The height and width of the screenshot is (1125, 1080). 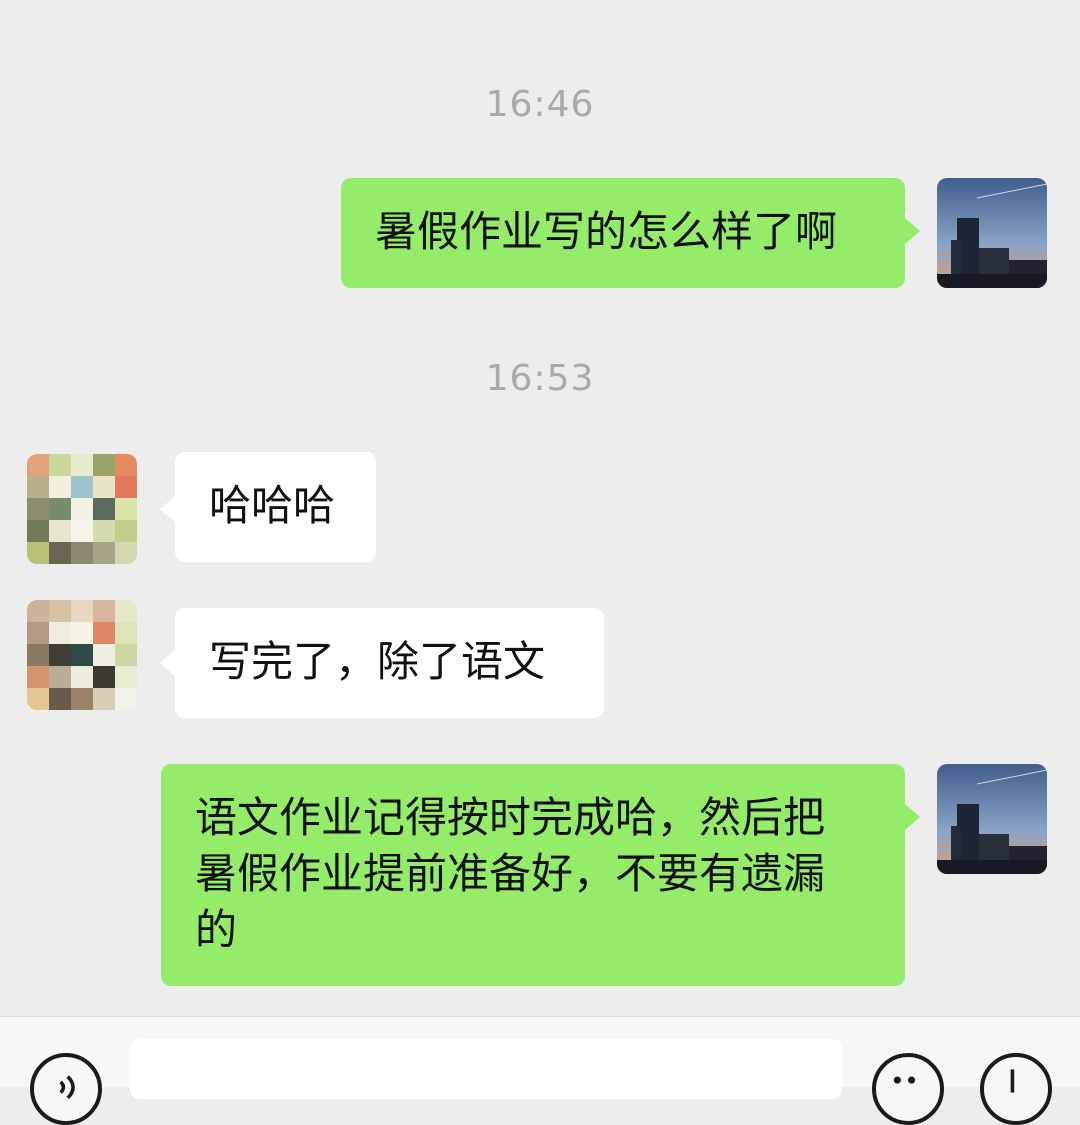 What do you see at coordinates (623, 233) in the screenshot?
I see `message-bubble-sent: 暑假作业写的怎么样了啊` at bounding box center [623, 233].